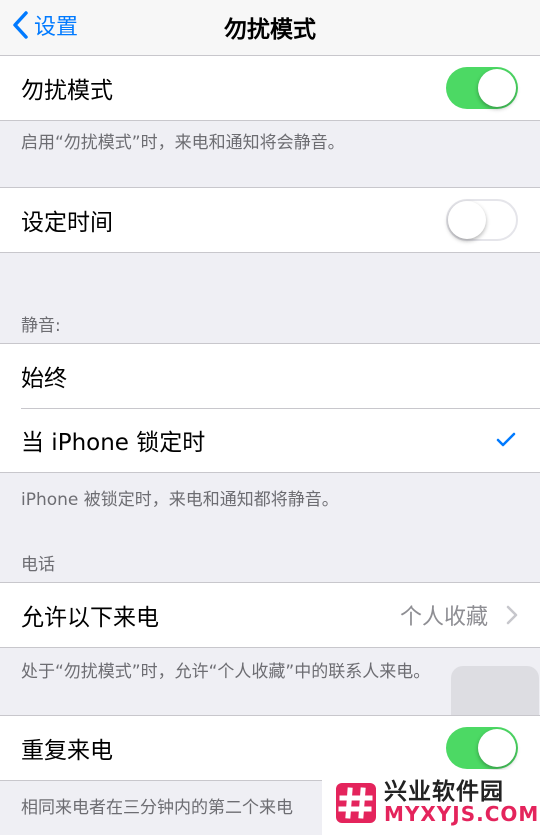  Describe the element at coordinates (67, 91) in the screenshot. I see `dnd-label: 勿扰模式` at that location.